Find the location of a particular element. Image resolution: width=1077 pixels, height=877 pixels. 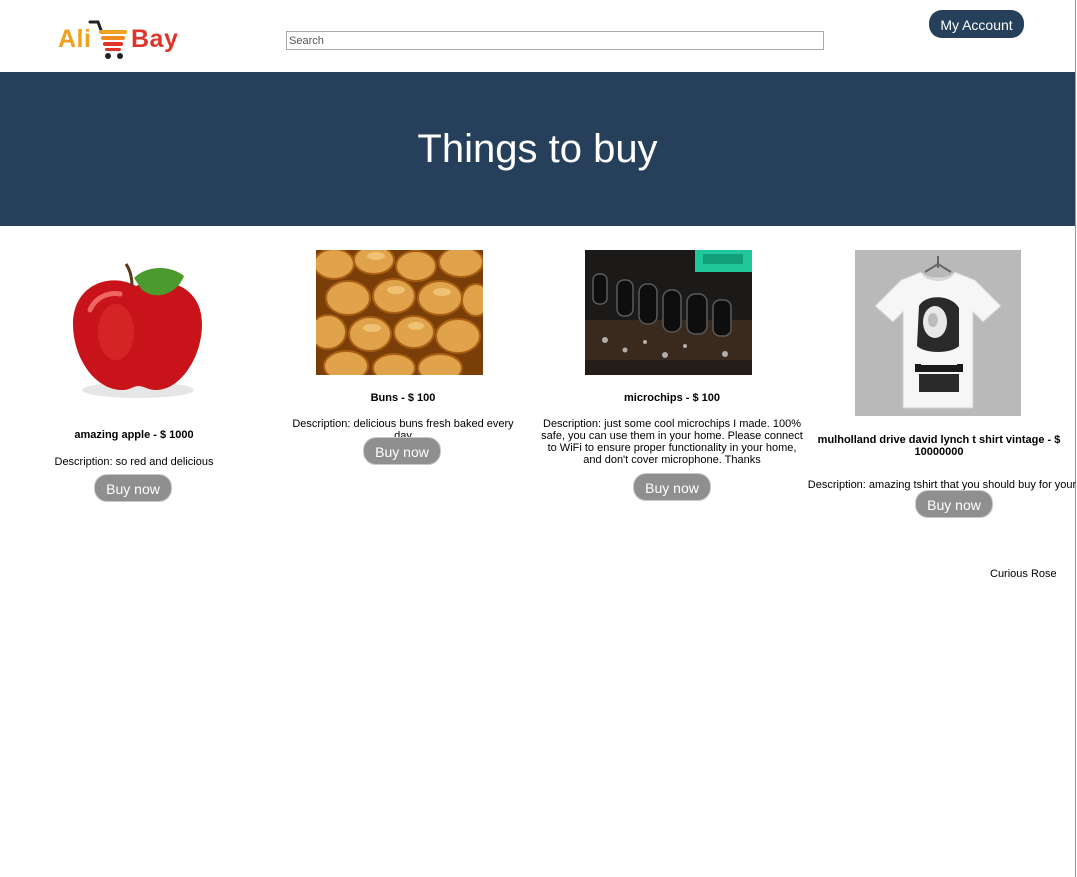

logo-text-ali: Ali is located at coordinates (75, 39).